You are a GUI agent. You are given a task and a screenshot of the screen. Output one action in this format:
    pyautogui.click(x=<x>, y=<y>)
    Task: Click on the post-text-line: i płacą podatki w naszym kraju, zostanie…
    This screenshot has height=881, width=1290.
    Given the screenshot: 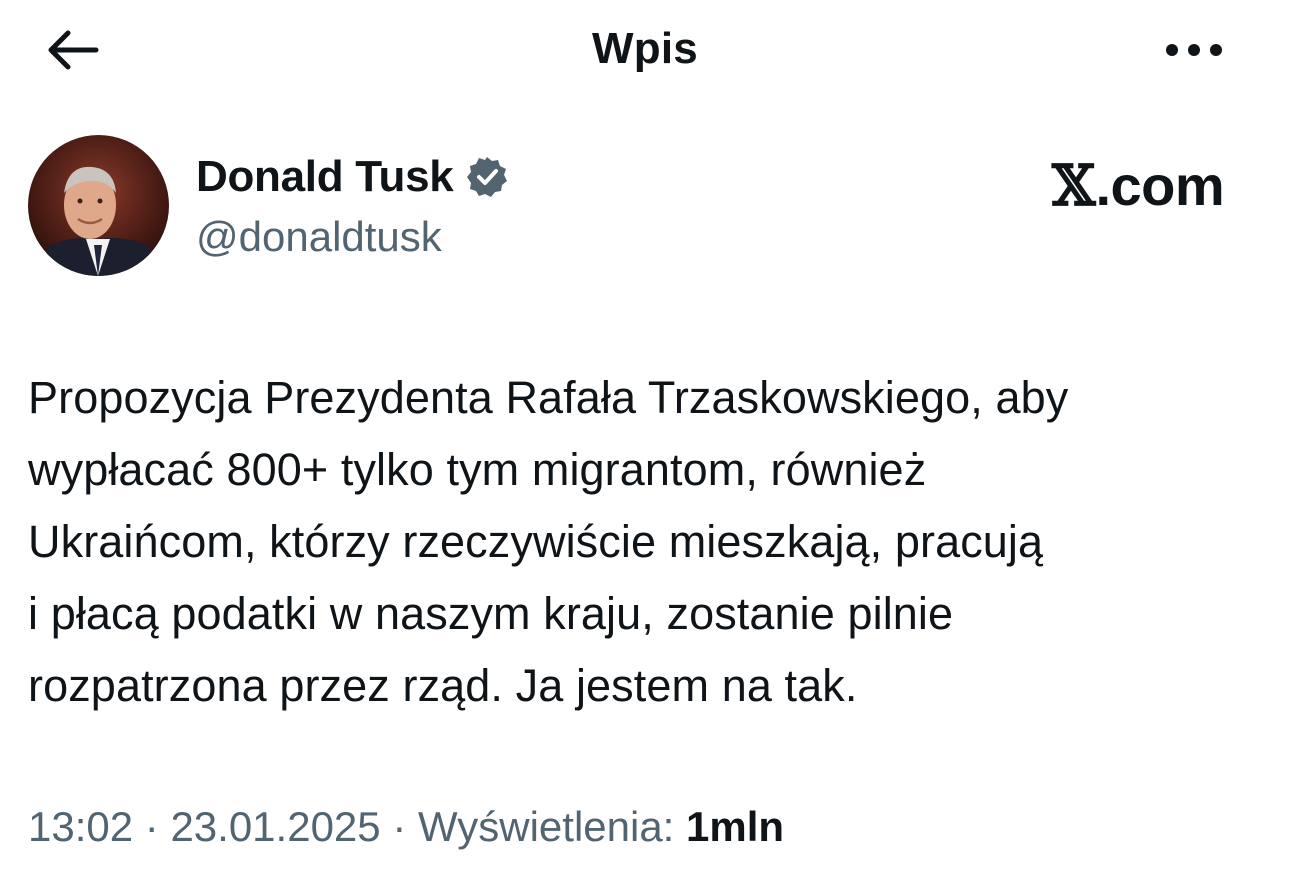 What is the action you would take?
    pyautogui.click(x=491, y=613)
    